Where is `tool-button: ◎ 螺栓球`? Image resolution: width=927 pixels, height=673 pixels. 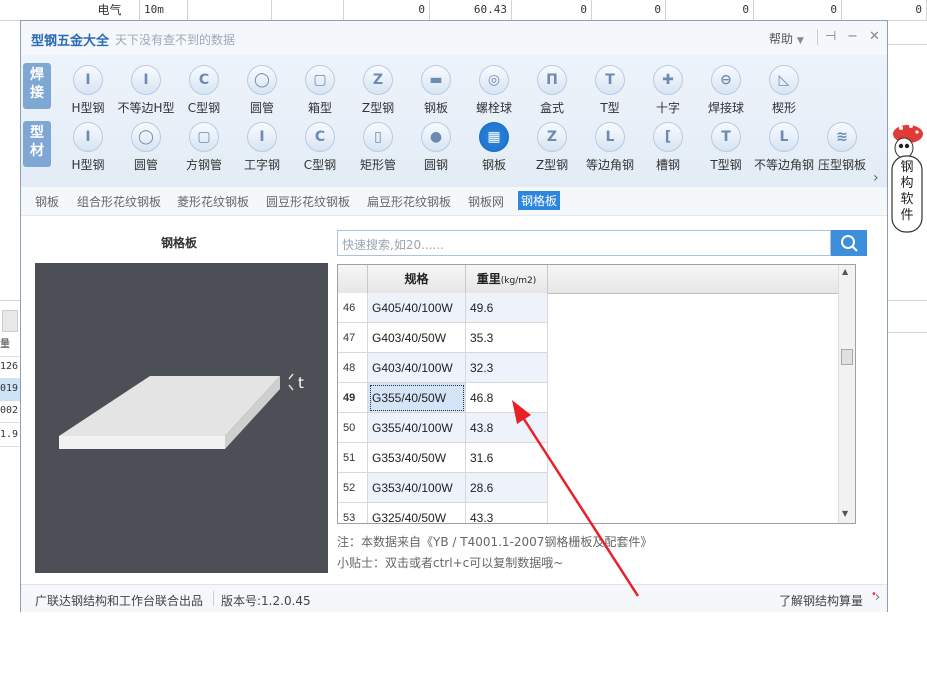
tool-button: ◎ 螺栓球 is located at coordinates (494, 91).